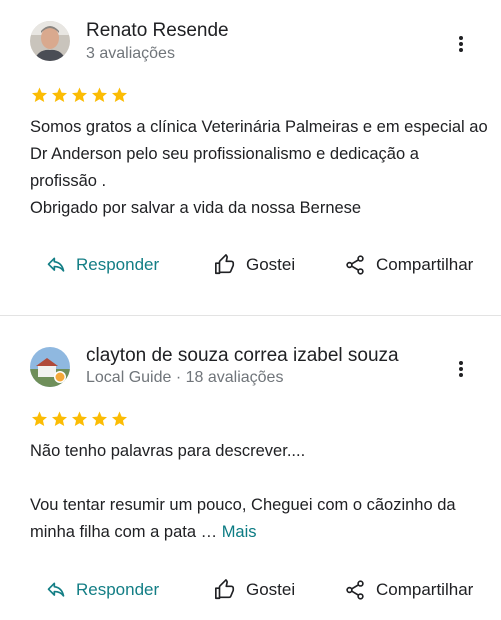  What do you see at coordinates (250, 315) in the screenshot?
I see `divider` at bounding box center [250, 315].